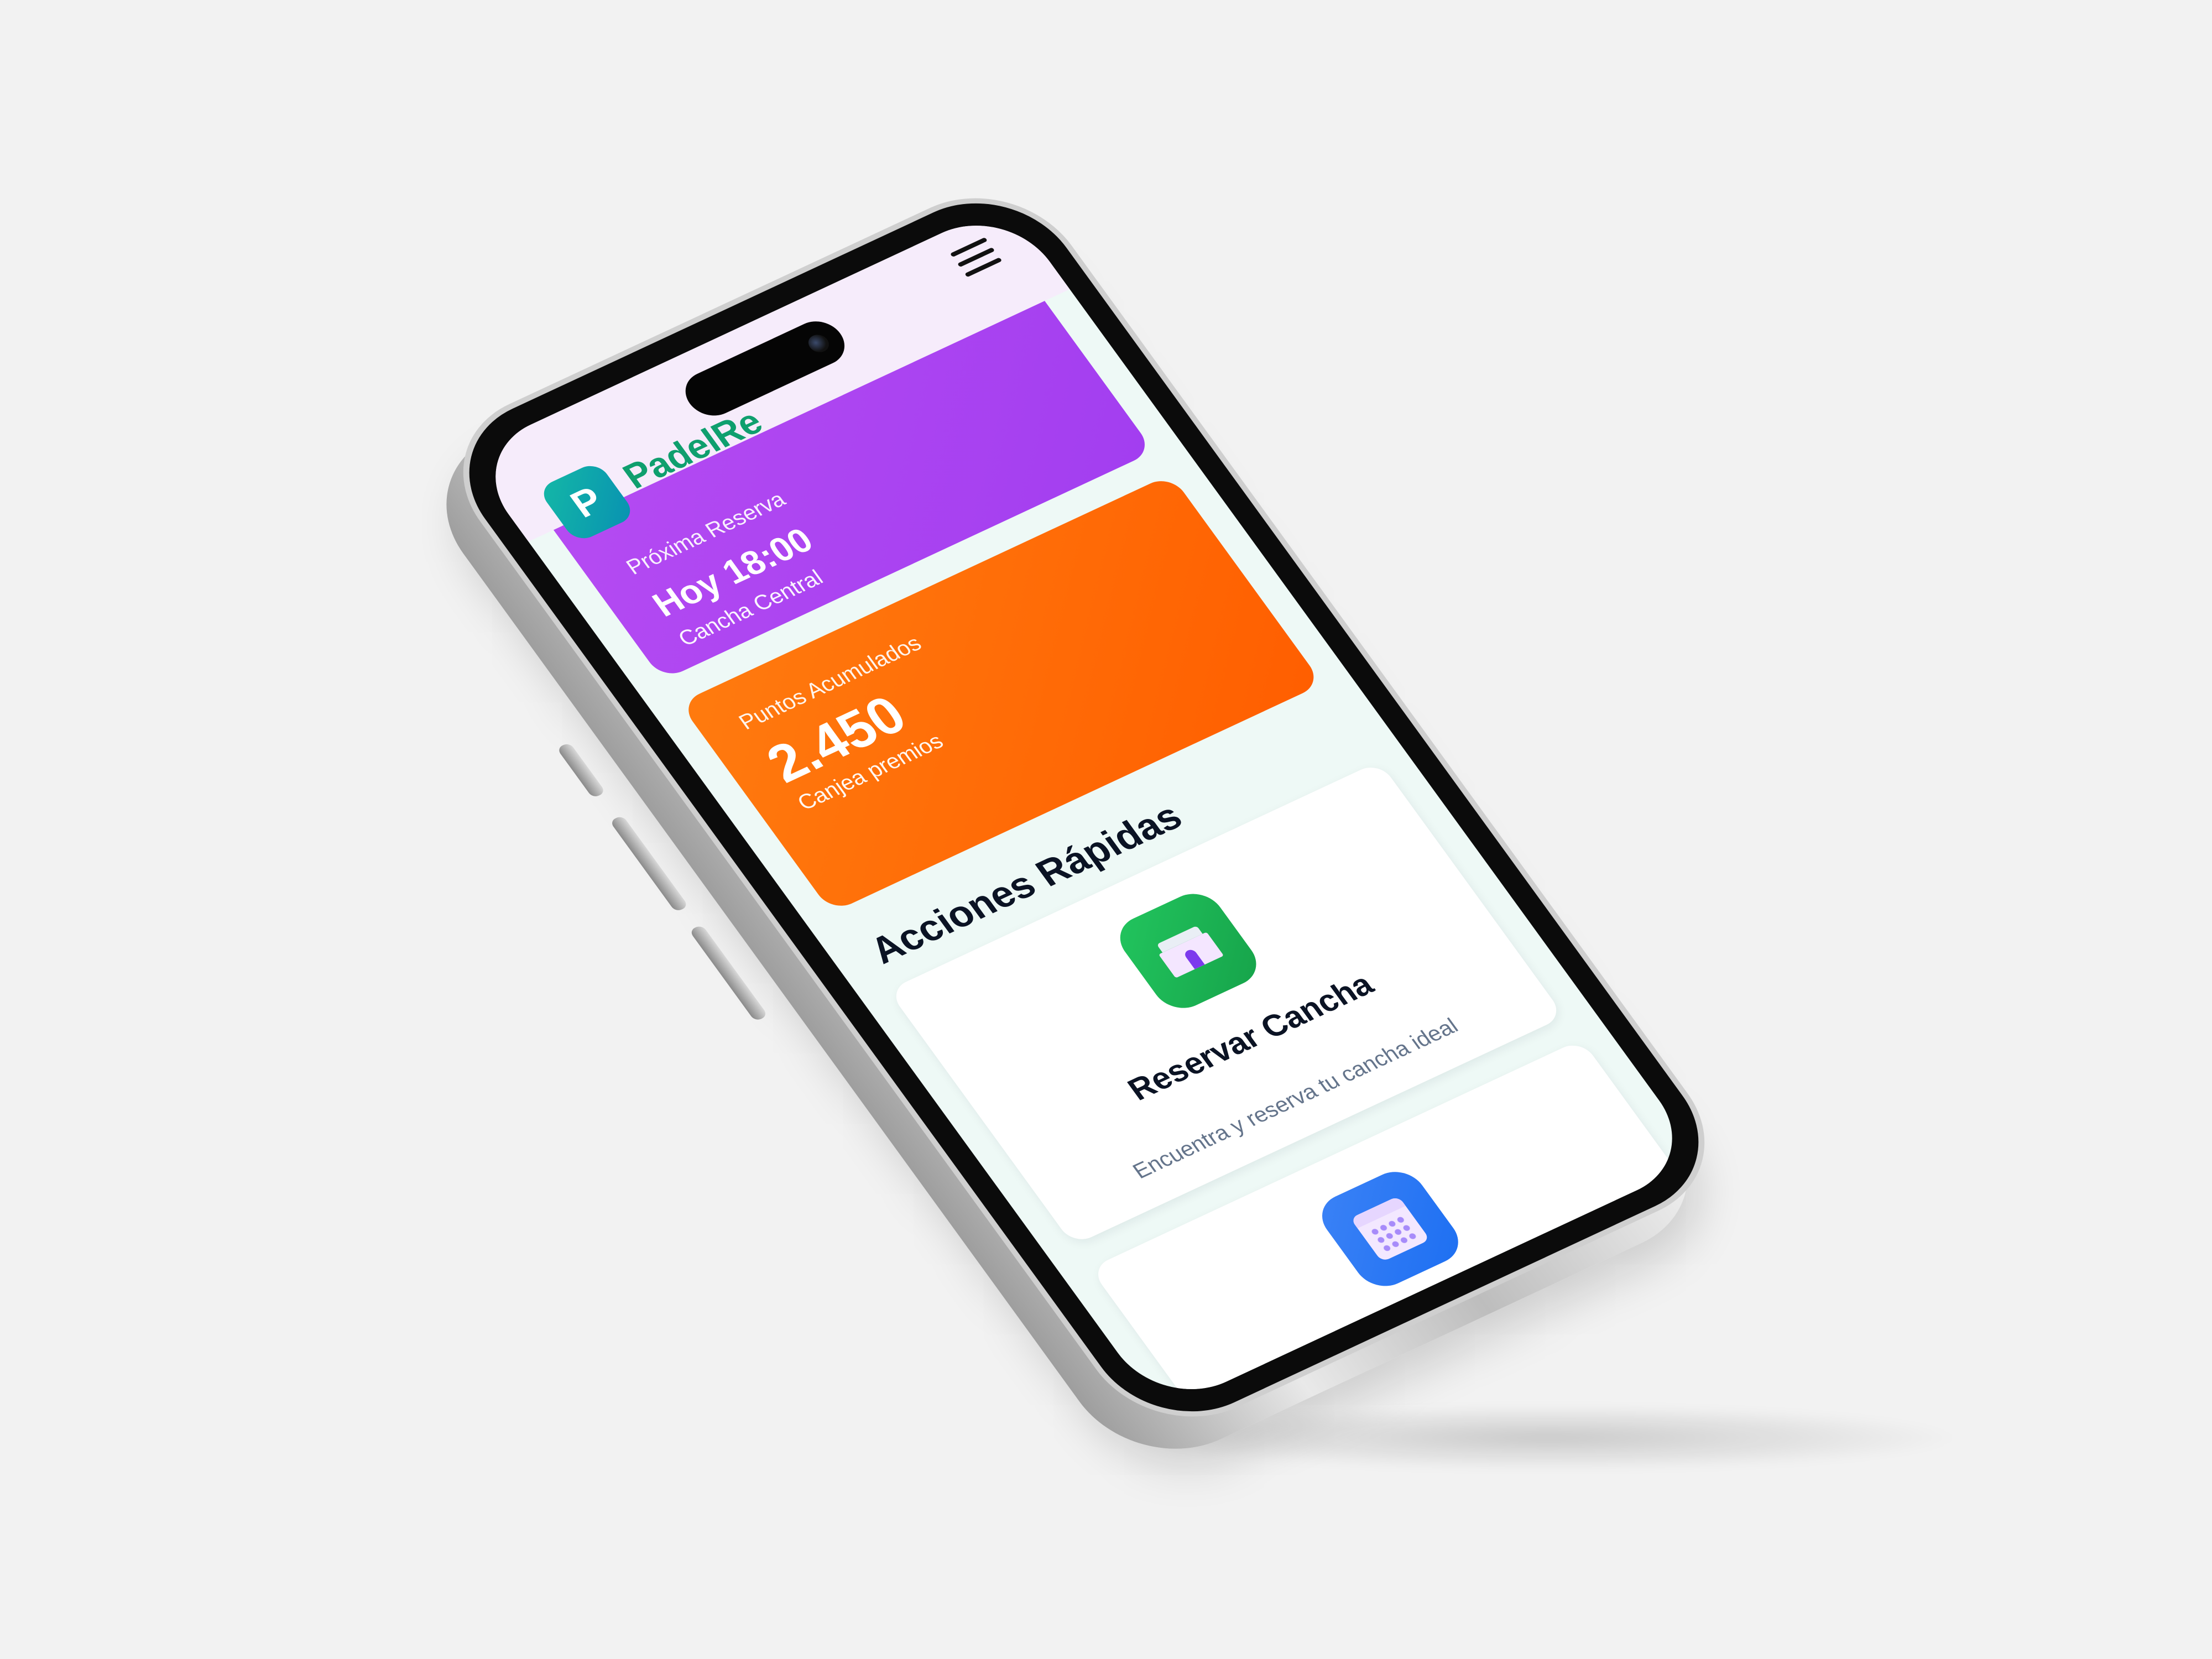 Image resolution: width=2212 pixels, height=1659 pixels. What do you see at coordinates (1450, 1299) in the screenshot?
I see `my-bookings-title: Mis Reservas` at bounding box center [1450, 1299].